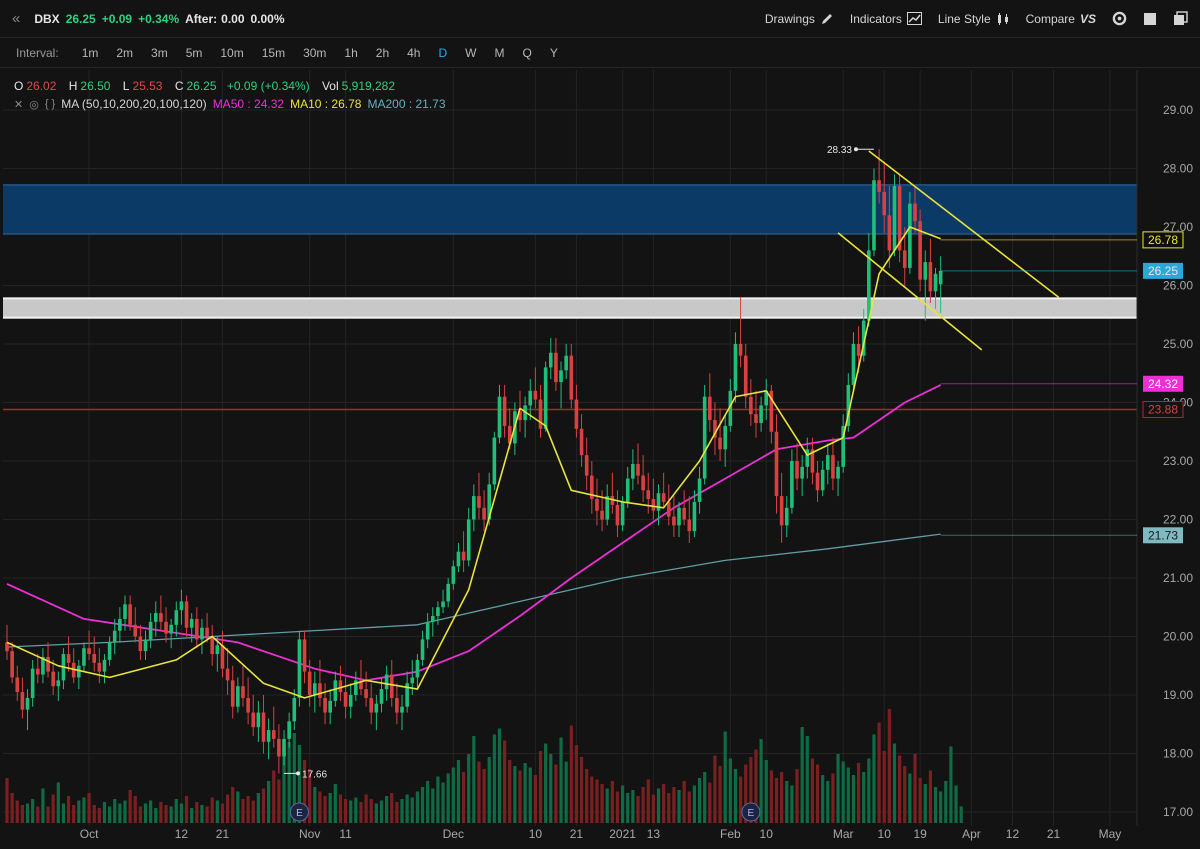  I want to click on y-tick-label: 21.00, so click(1178, 578).